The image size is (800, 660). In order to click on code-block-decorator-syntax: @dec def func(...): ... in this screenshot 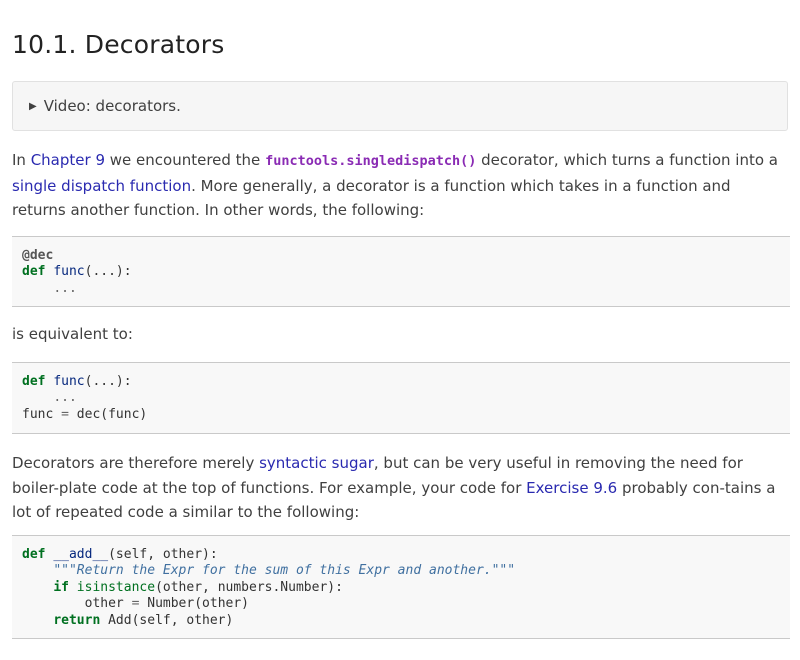, I will do `click(401, 271)`.